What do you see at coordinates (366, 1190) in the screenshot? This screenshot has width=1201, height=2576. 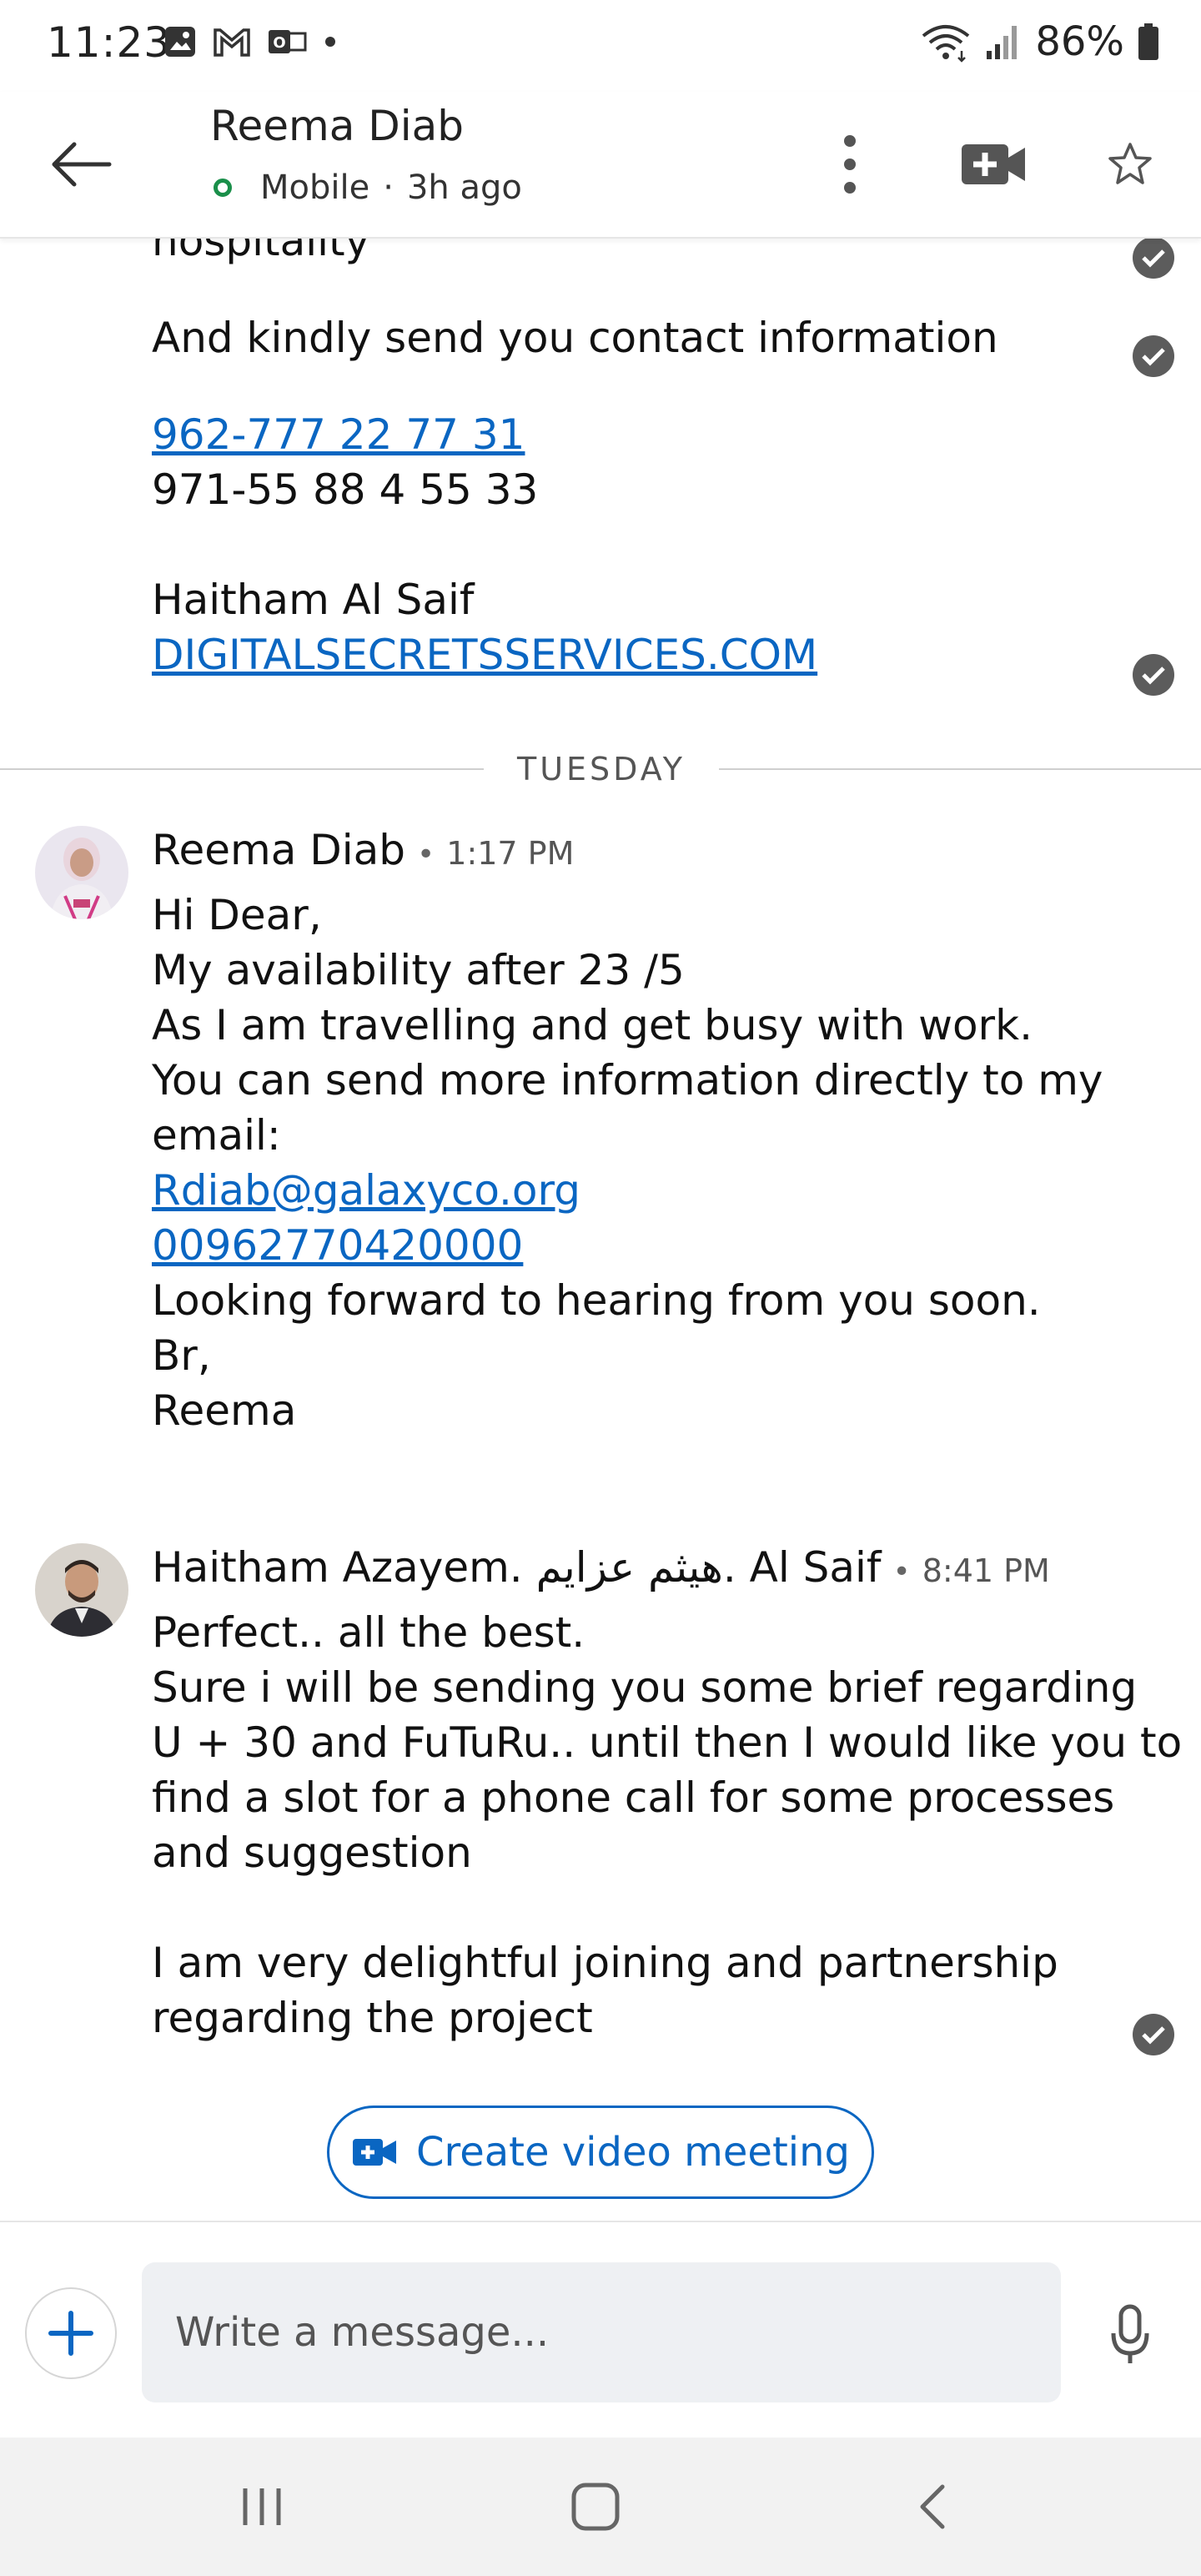 I see `email-link: Rdiab@galaxyco.org` at bounding box center [366, 1190].